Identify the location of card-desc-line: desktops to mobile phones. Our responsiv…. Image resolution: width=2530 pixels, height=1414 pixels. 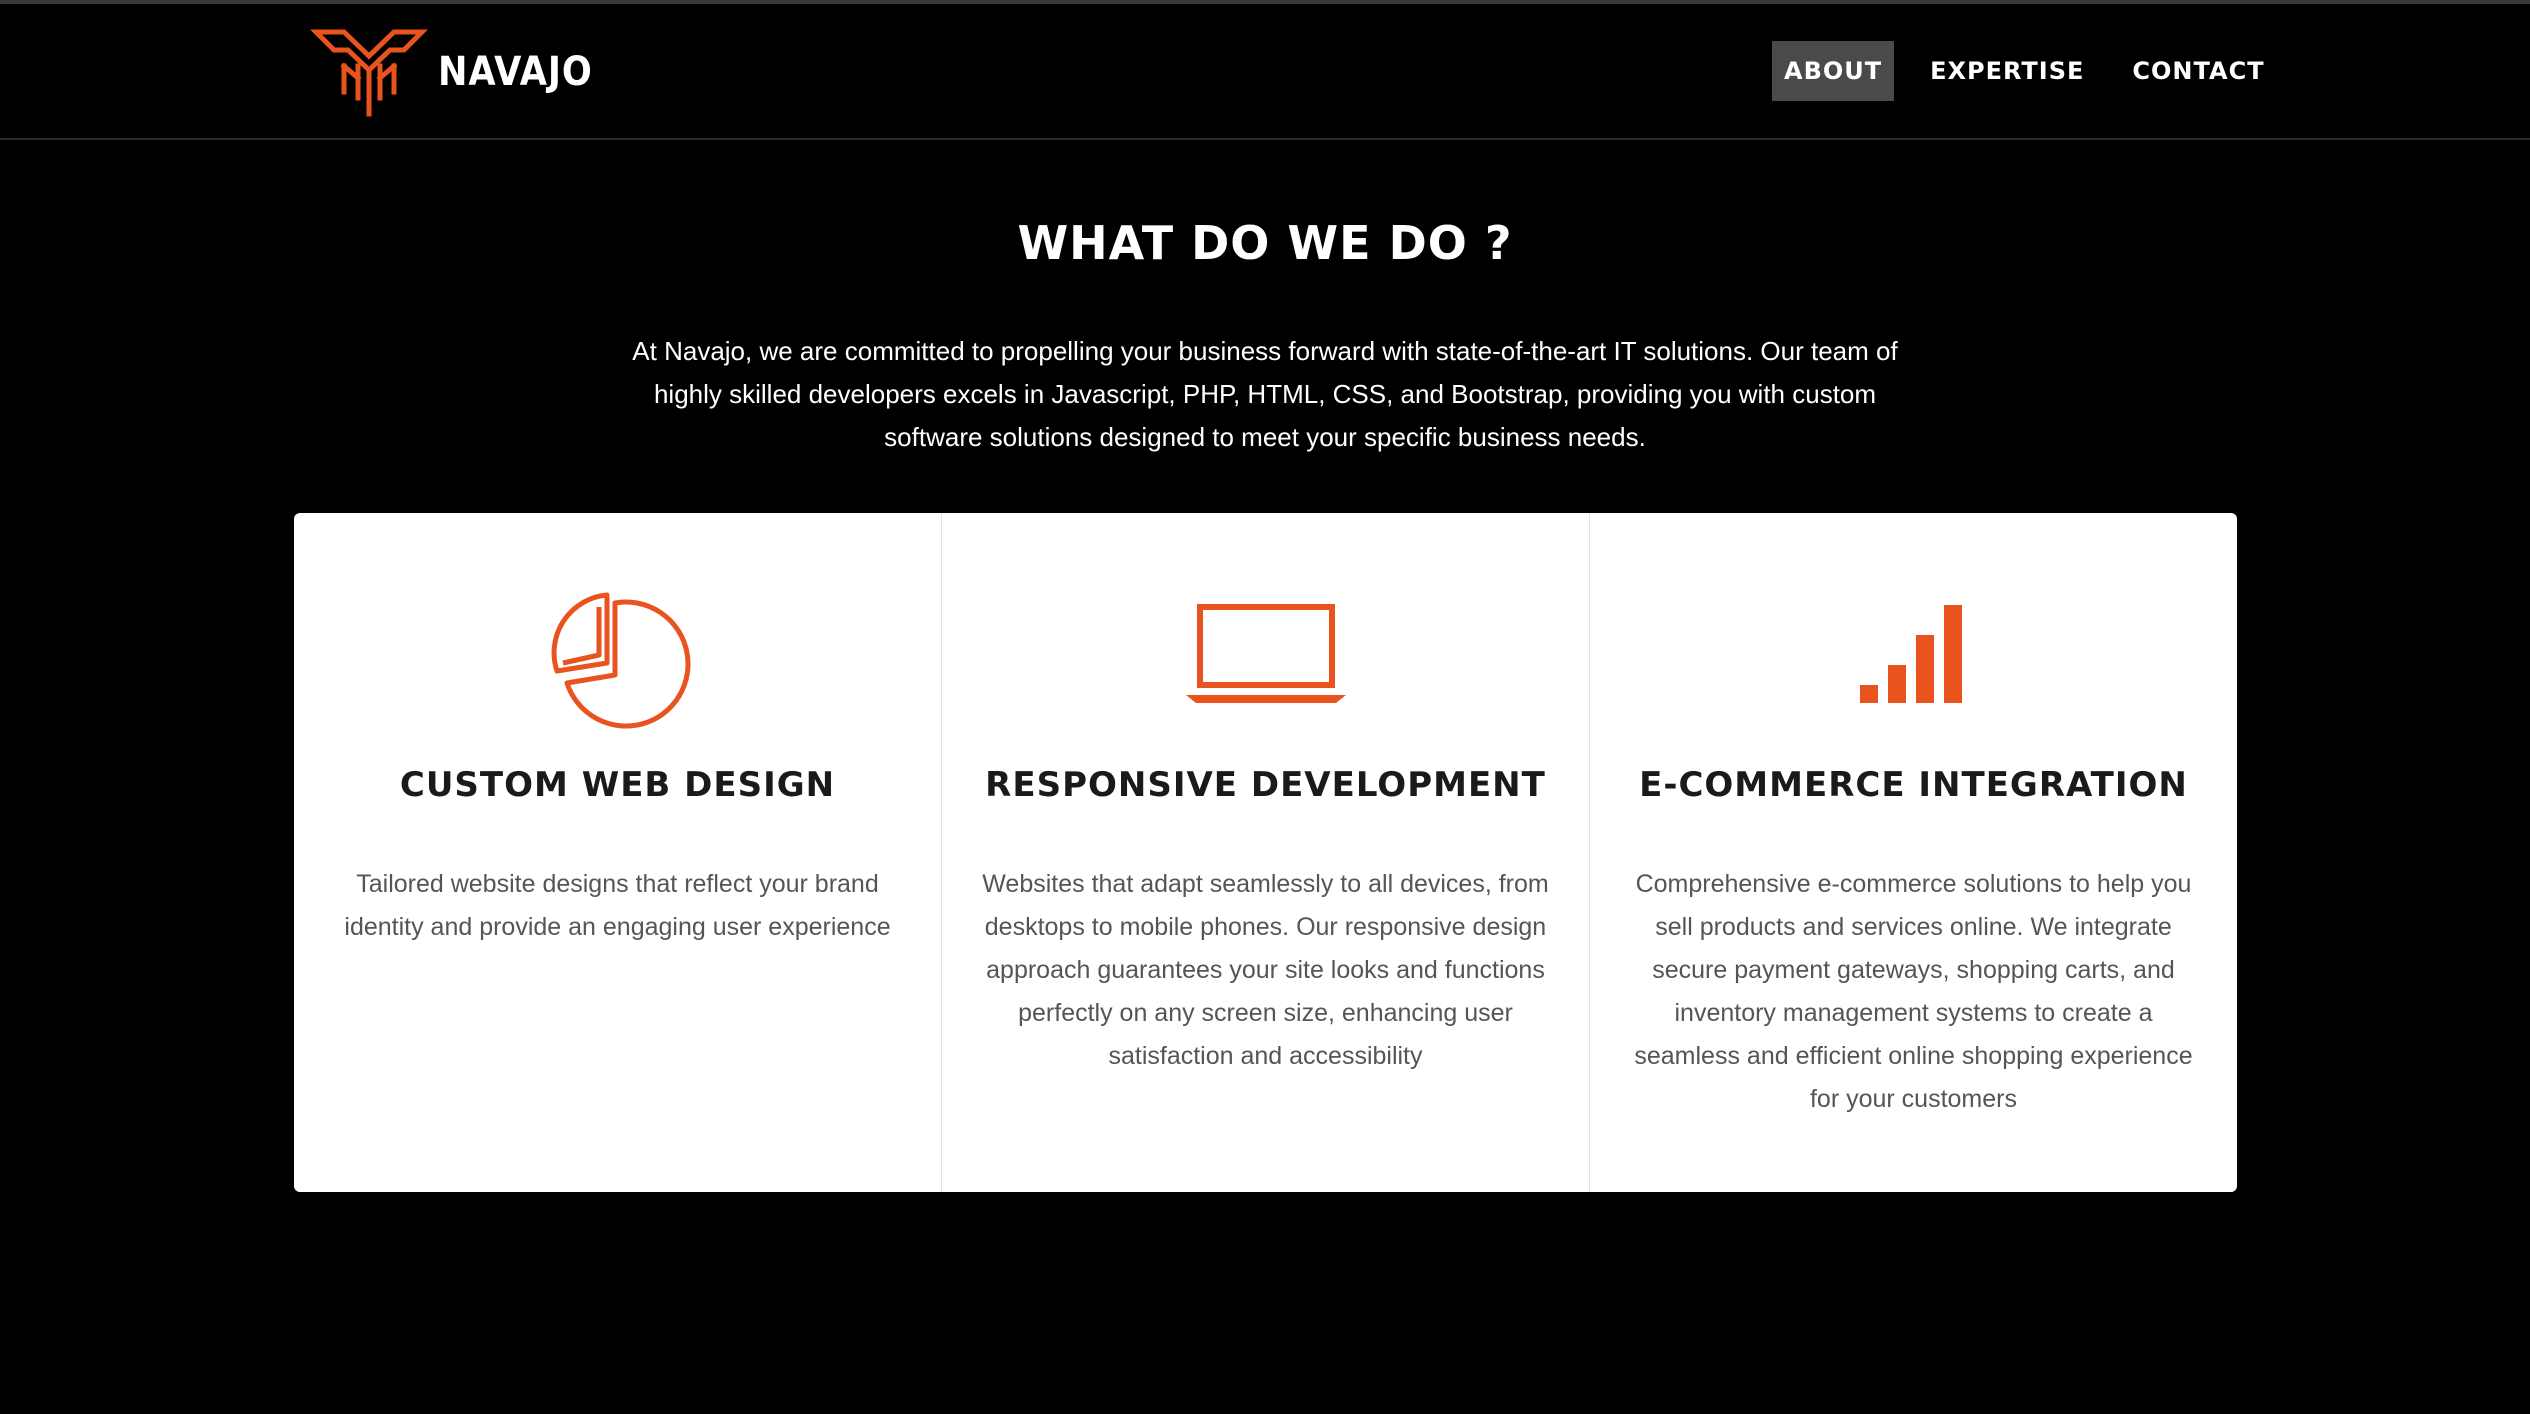
(1265, 927).